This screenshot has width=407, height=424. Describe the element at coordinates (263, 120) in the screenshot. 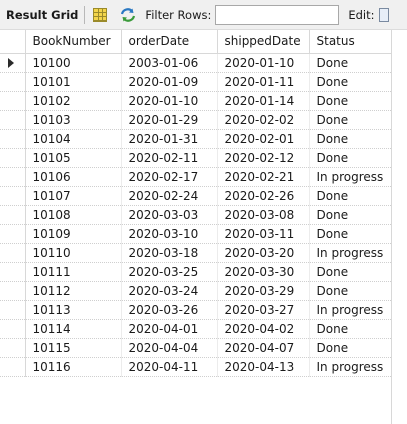

I see `cell-shippeddate: 2020-02-02` at that location.